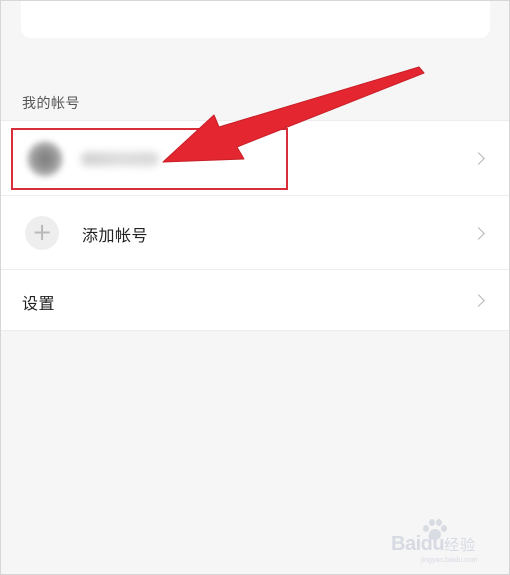 Image resolution: width=510 pixels, height=575 pixels. Describe the element at coordinates (39, 303) in the screenshot. I see `settings-label: 设置` at that location.